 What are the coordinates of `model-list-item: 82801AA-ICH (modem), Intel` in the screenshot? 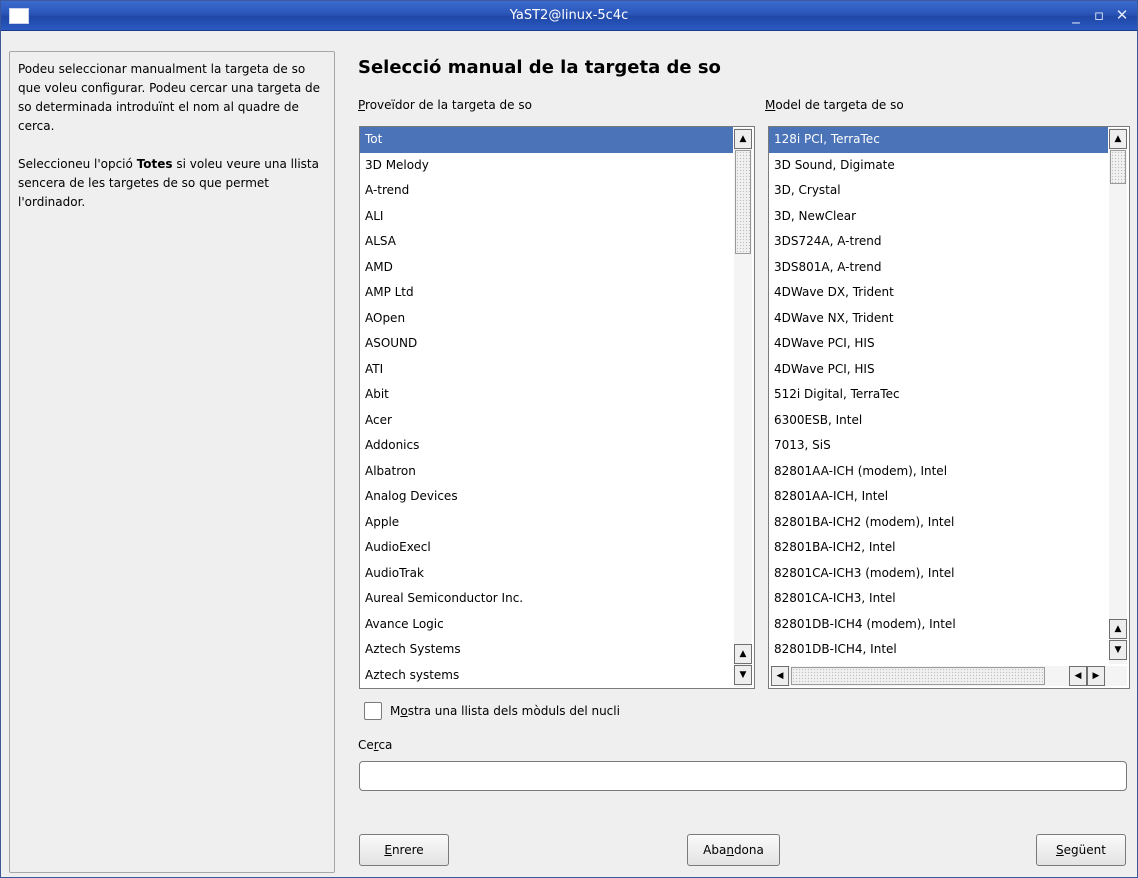 It's located at (938, 472).